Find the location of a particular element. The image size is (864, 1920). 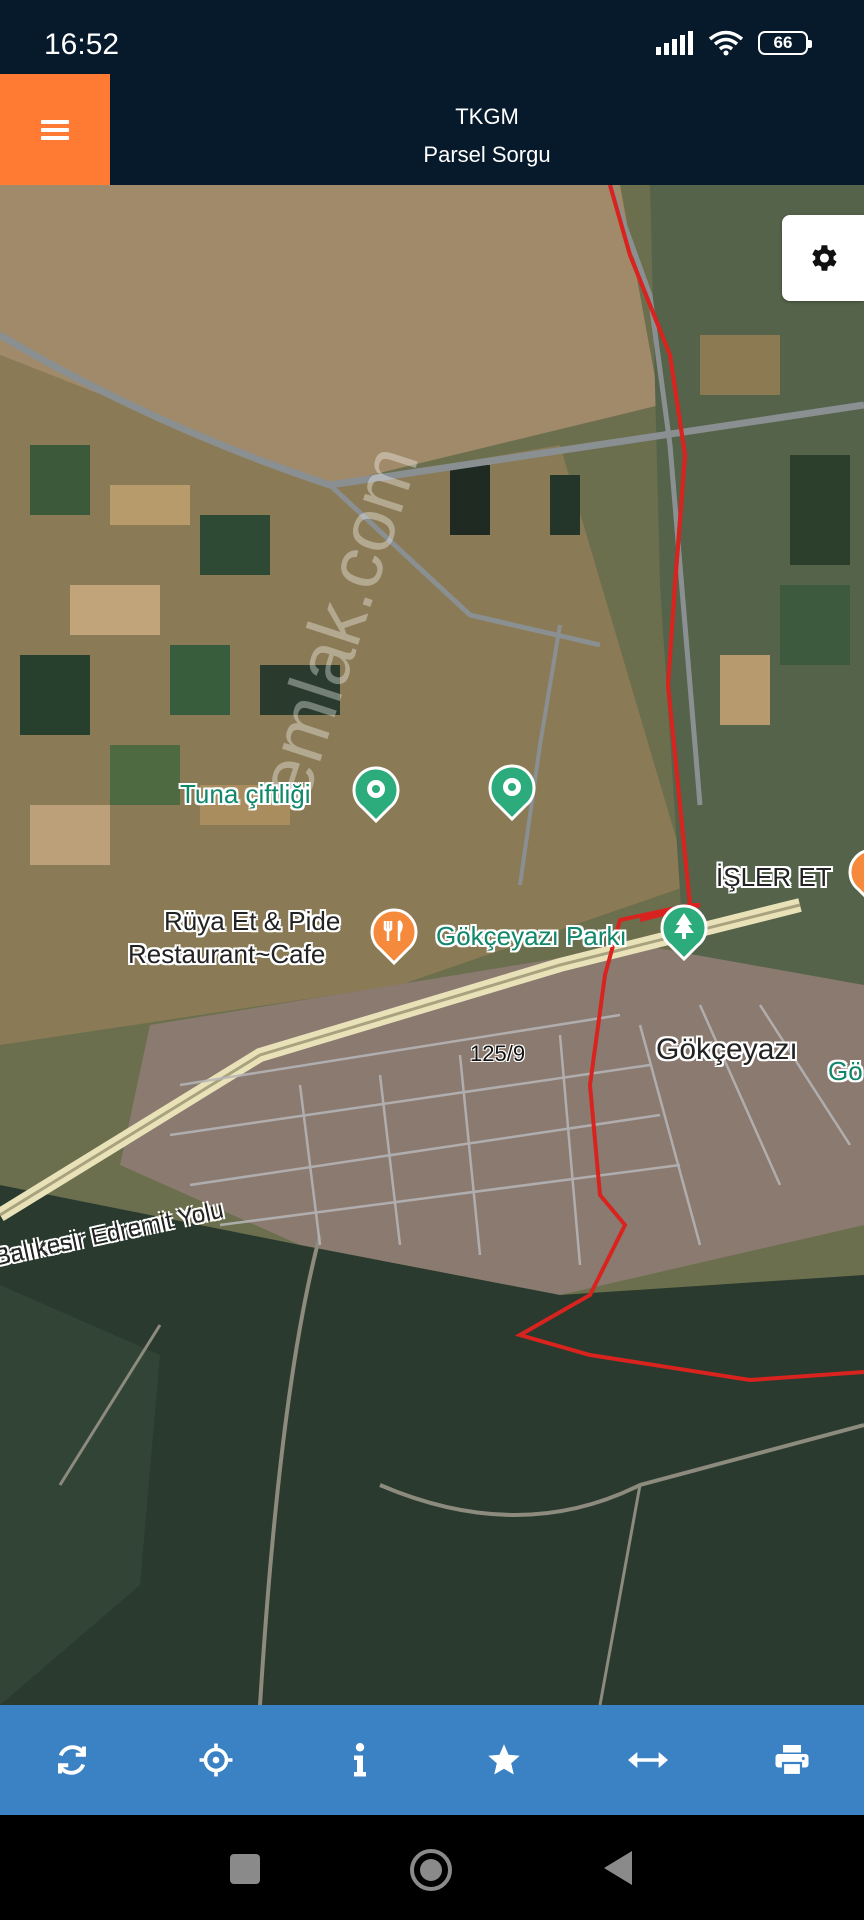

battery-indicator: 66 is located at coordinates (785, 43).